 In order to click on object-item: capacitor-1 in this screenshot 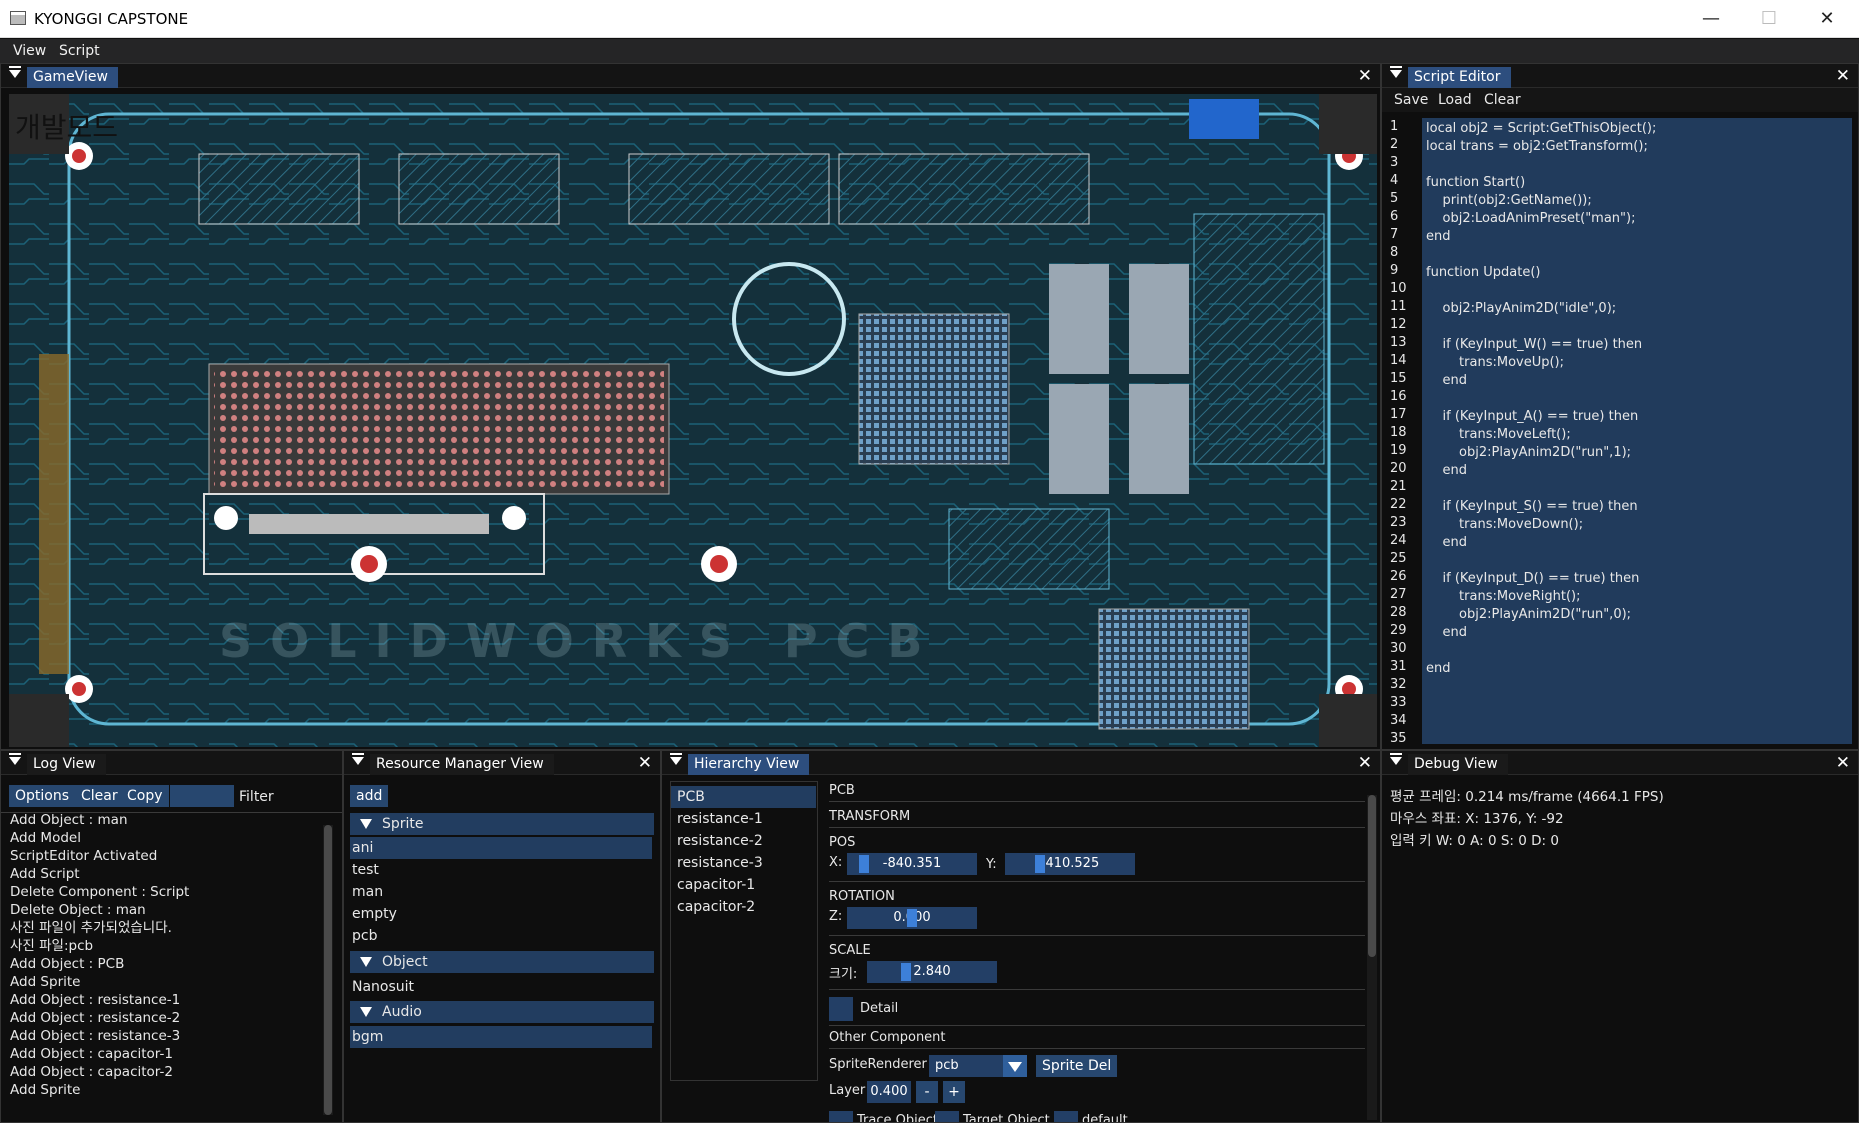, I will do `click(747, 885)`.